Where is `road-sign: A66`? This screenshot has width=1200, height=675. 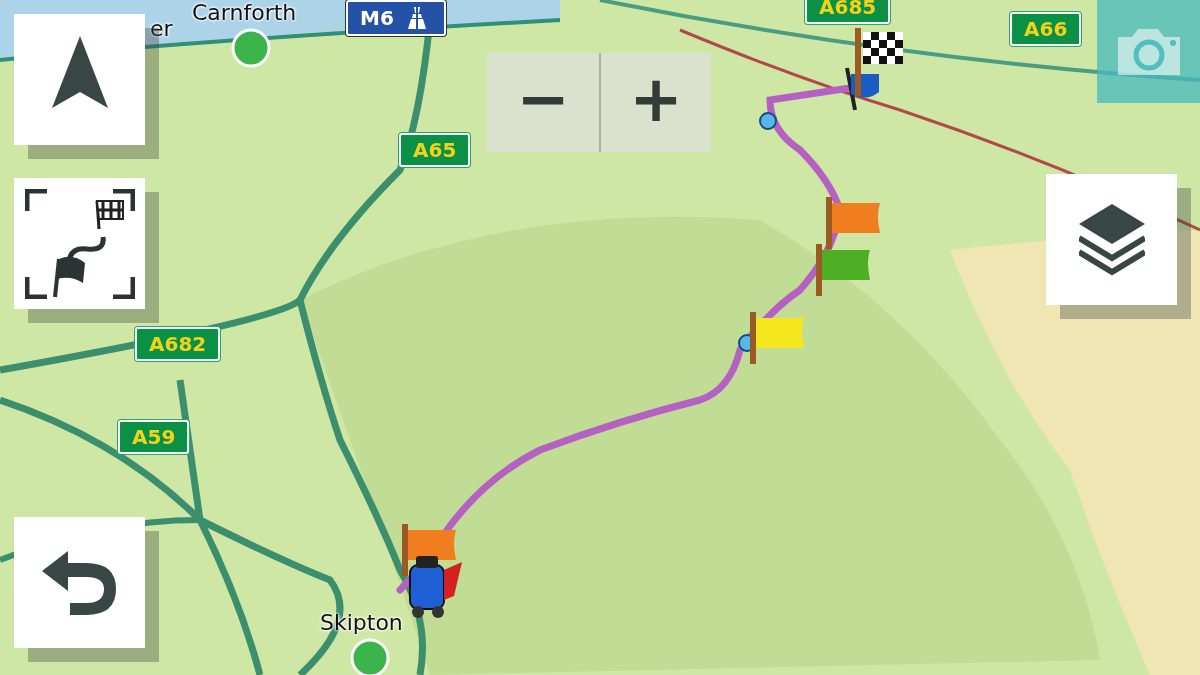 road-sign: A66 is located at coordinates (1046, 29).